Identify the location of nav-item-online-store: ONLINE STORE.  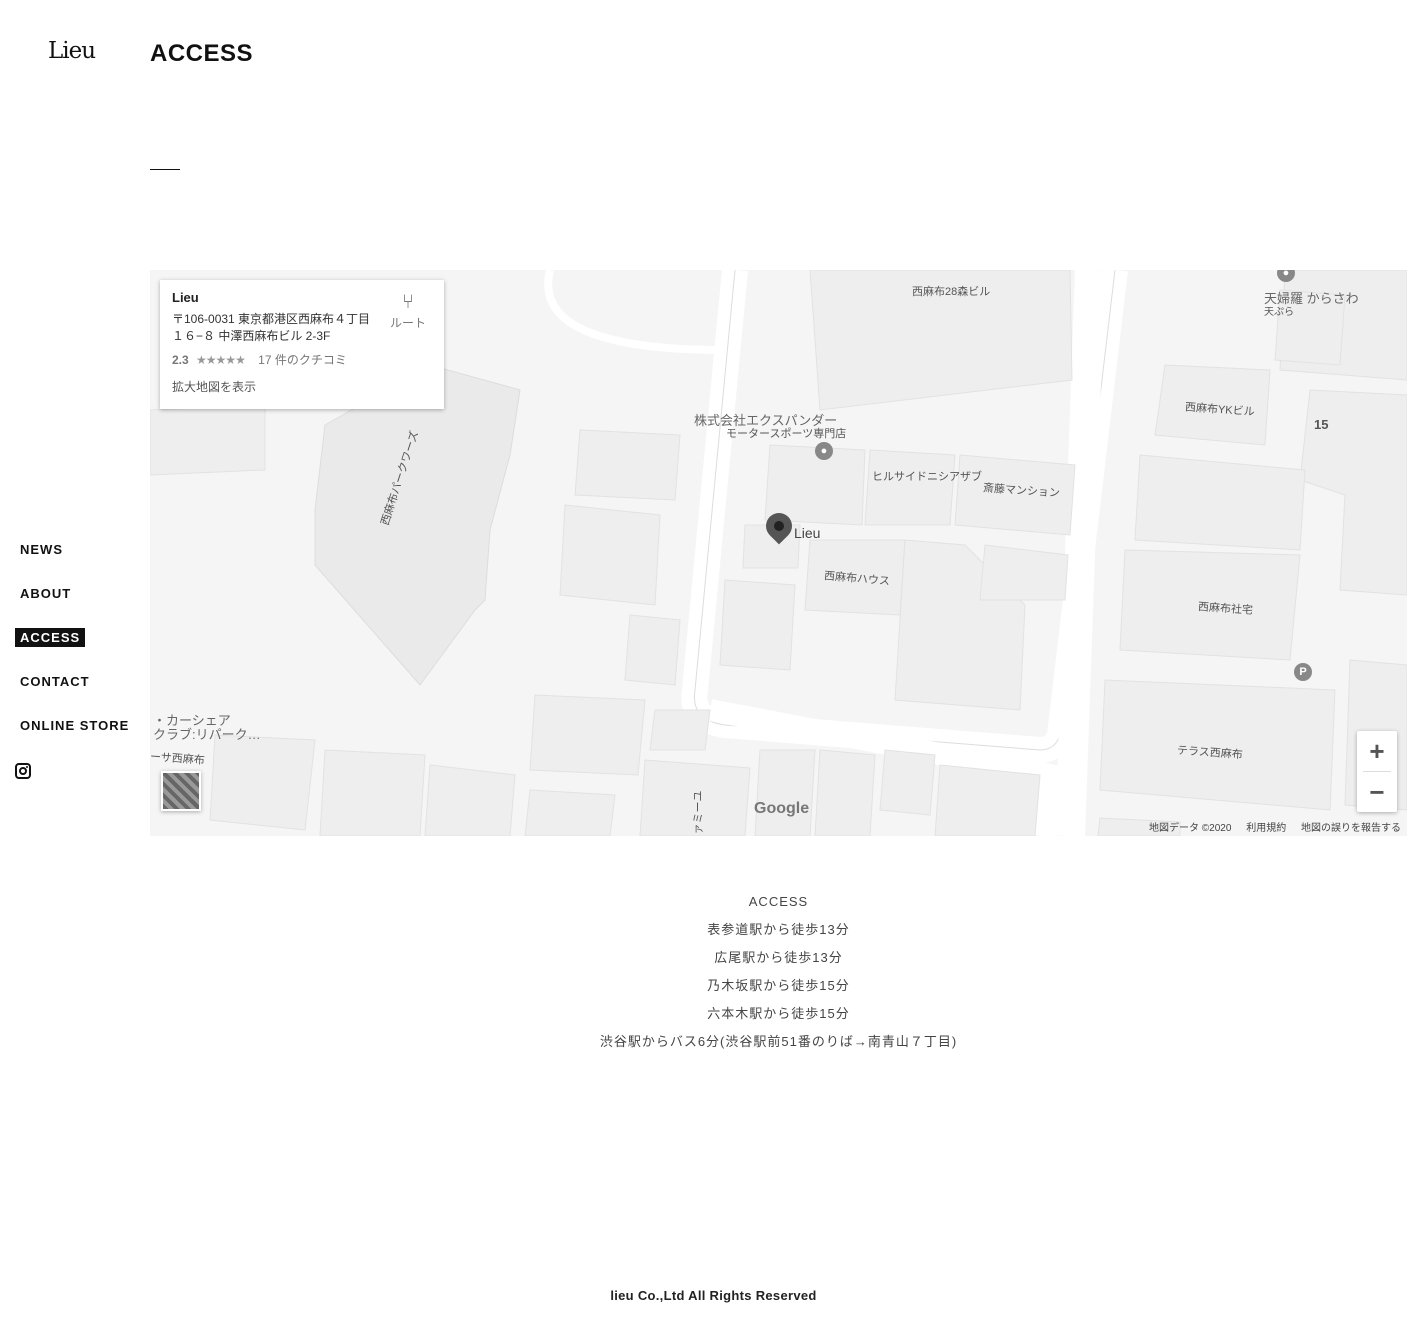
(74, 725).